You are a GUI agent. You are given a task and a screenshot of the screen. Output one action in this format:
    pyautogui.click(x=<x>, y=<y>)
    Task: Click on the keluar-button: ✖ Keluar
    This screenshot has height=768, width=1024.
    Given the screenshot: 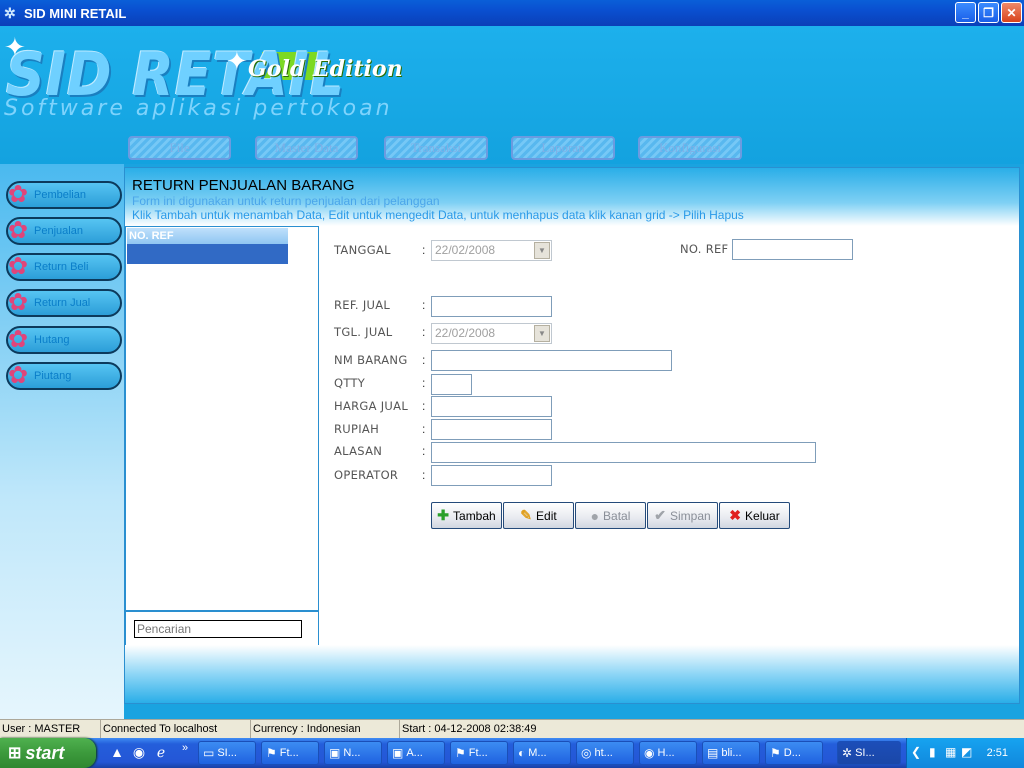 What is the action you would take?
    pyautogui.click(x=754, y=515)
    